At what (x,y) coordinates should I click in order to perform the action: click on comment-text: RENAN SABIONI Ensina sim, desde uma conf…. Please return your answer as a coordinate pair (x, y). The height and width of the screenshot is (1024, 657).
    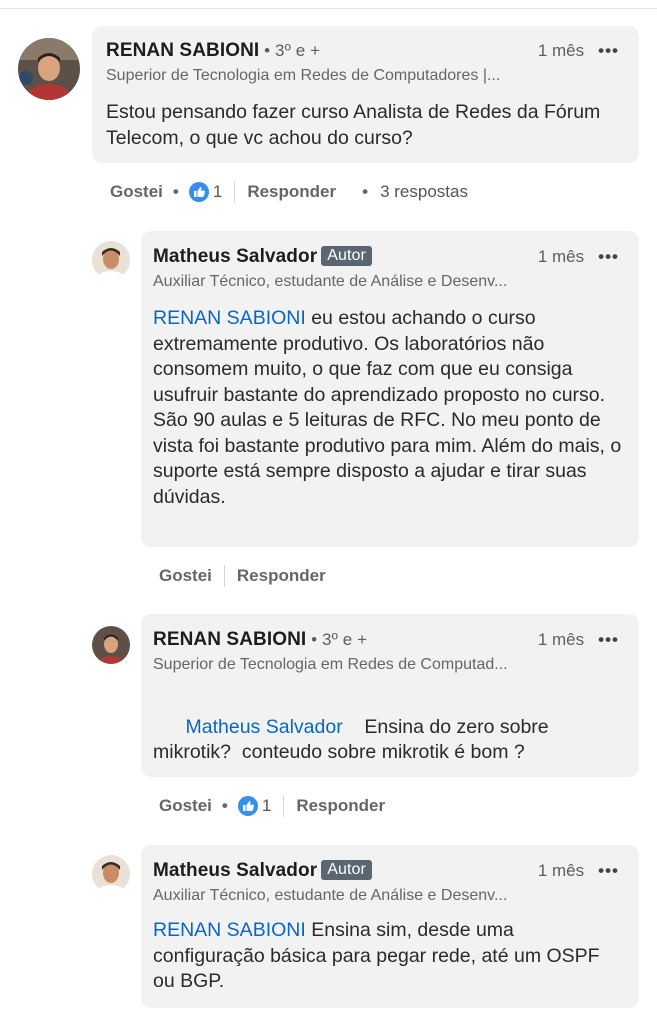
    Looking at the image, I should click on (376, 955).